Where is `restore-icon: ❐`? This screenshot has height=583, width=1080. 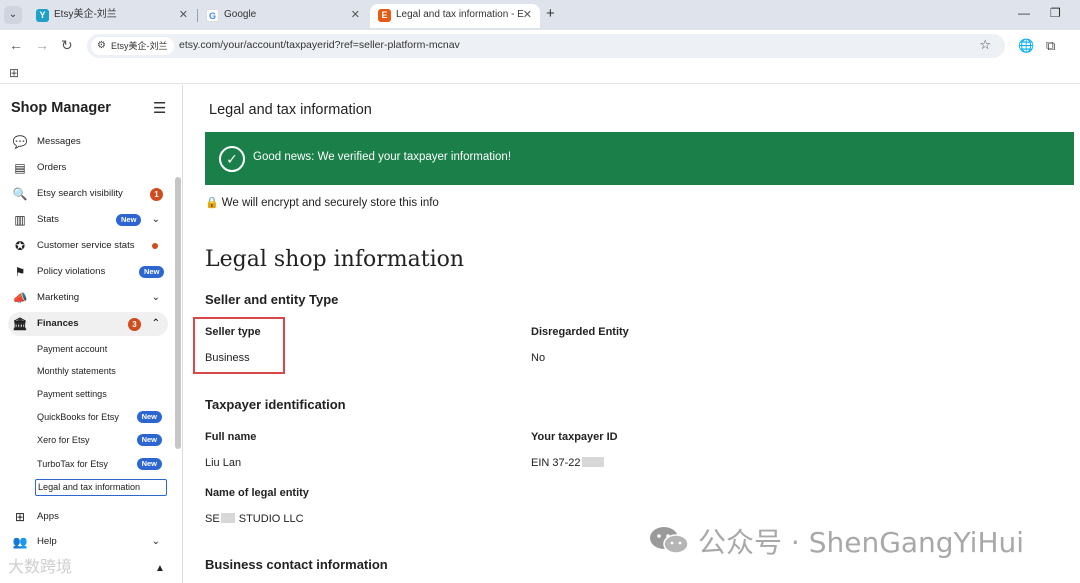
restore-icon: ❐ is located at coordinates (1055, 13).